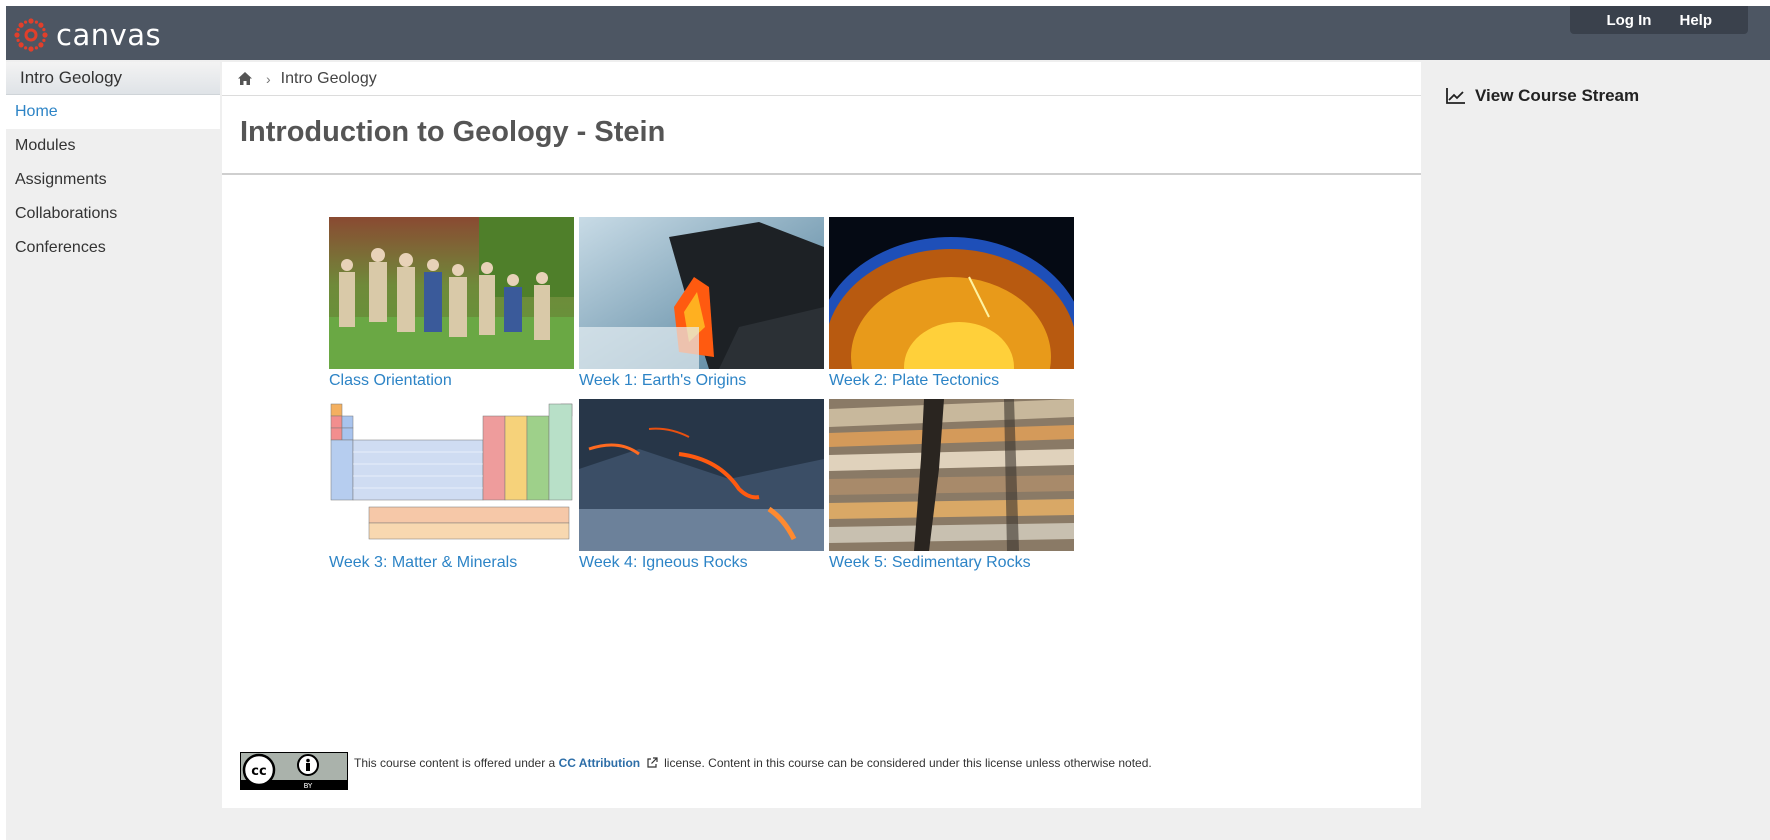 This screenshot has width=1770, height=840. I want to click on login-link: Log In, so click(1628, 20).